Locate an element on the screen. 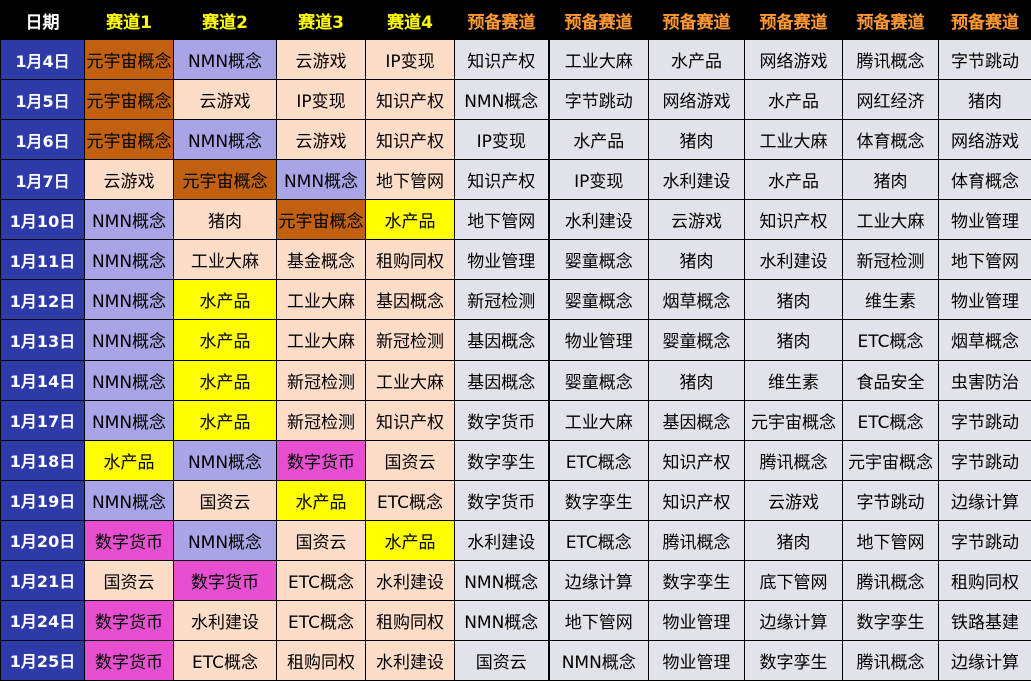 Image resolution: width=1031 pixels, height=681 pixels. row-date: 1月12日 is located at coordinates (42, 300).